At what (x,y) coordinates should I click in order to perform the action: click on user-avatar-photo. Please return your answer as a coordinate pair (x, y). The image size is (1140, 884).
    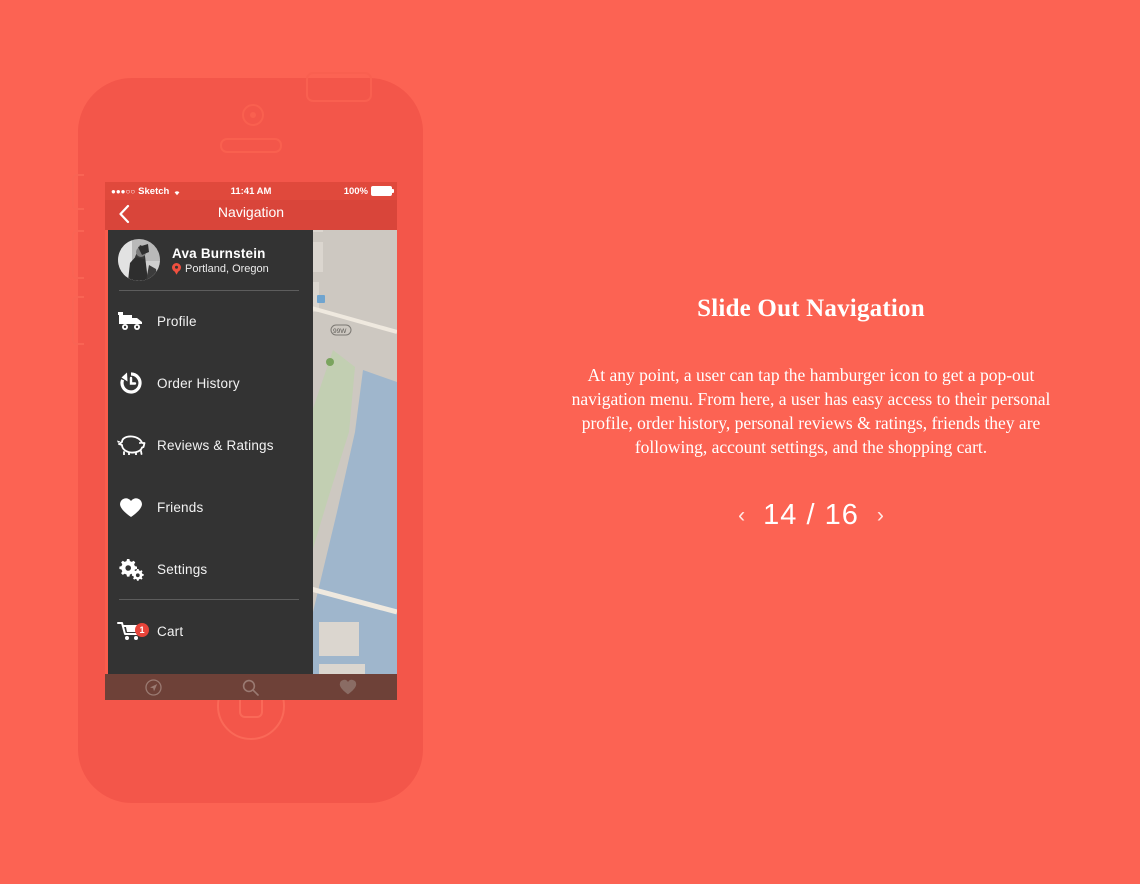
    Looking at the image, I should click on (139, 260).